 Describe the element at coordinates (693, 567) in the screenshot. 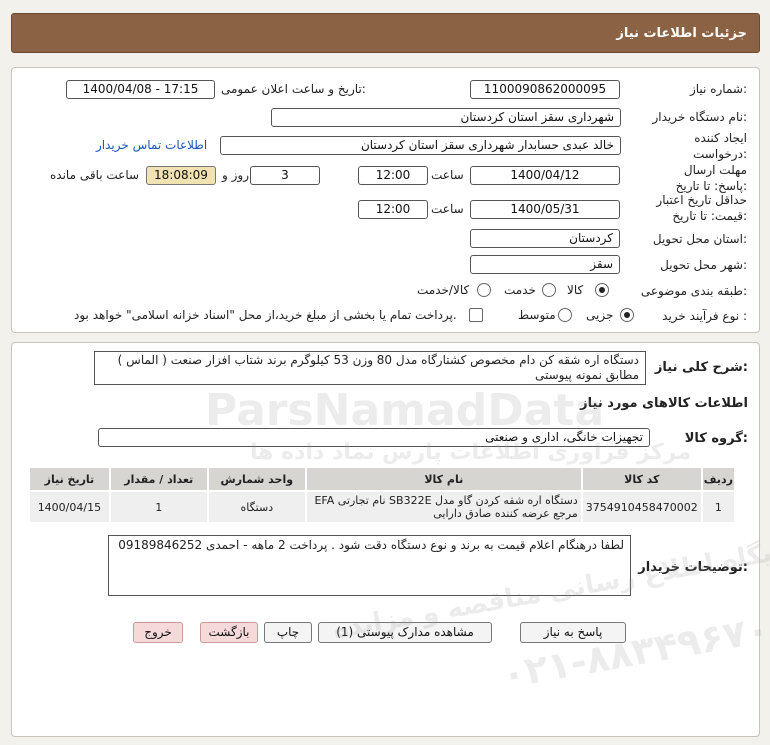

I see `buyer-notes-label: توضیحات خریدار:` at that location.